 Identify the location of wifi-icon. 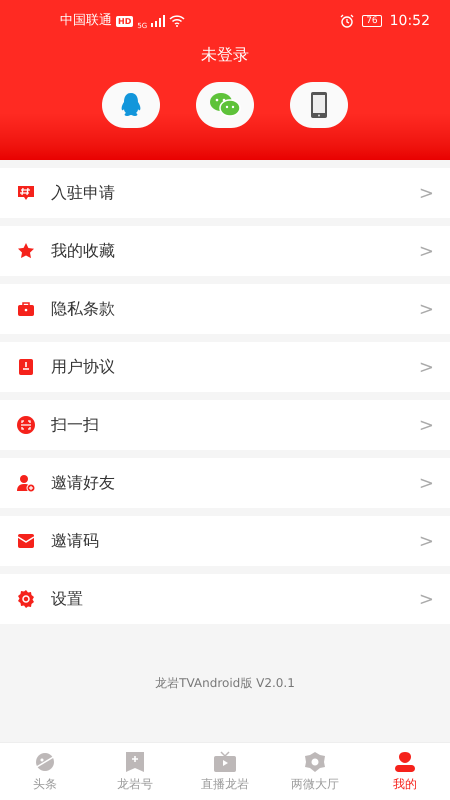
(177, 21).